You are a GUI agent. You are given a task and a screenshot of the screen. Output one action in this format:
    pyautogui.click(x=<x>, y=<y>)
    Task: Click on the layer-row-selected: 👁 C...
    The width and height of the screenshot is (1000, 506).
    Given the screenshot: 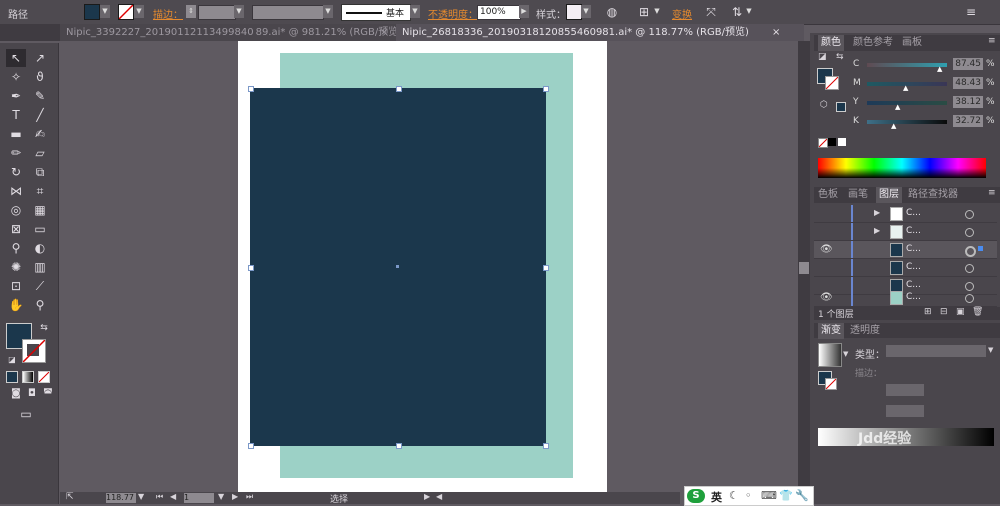 What is the action you would take?
    pyautogui.click(x=905, y=250)
    